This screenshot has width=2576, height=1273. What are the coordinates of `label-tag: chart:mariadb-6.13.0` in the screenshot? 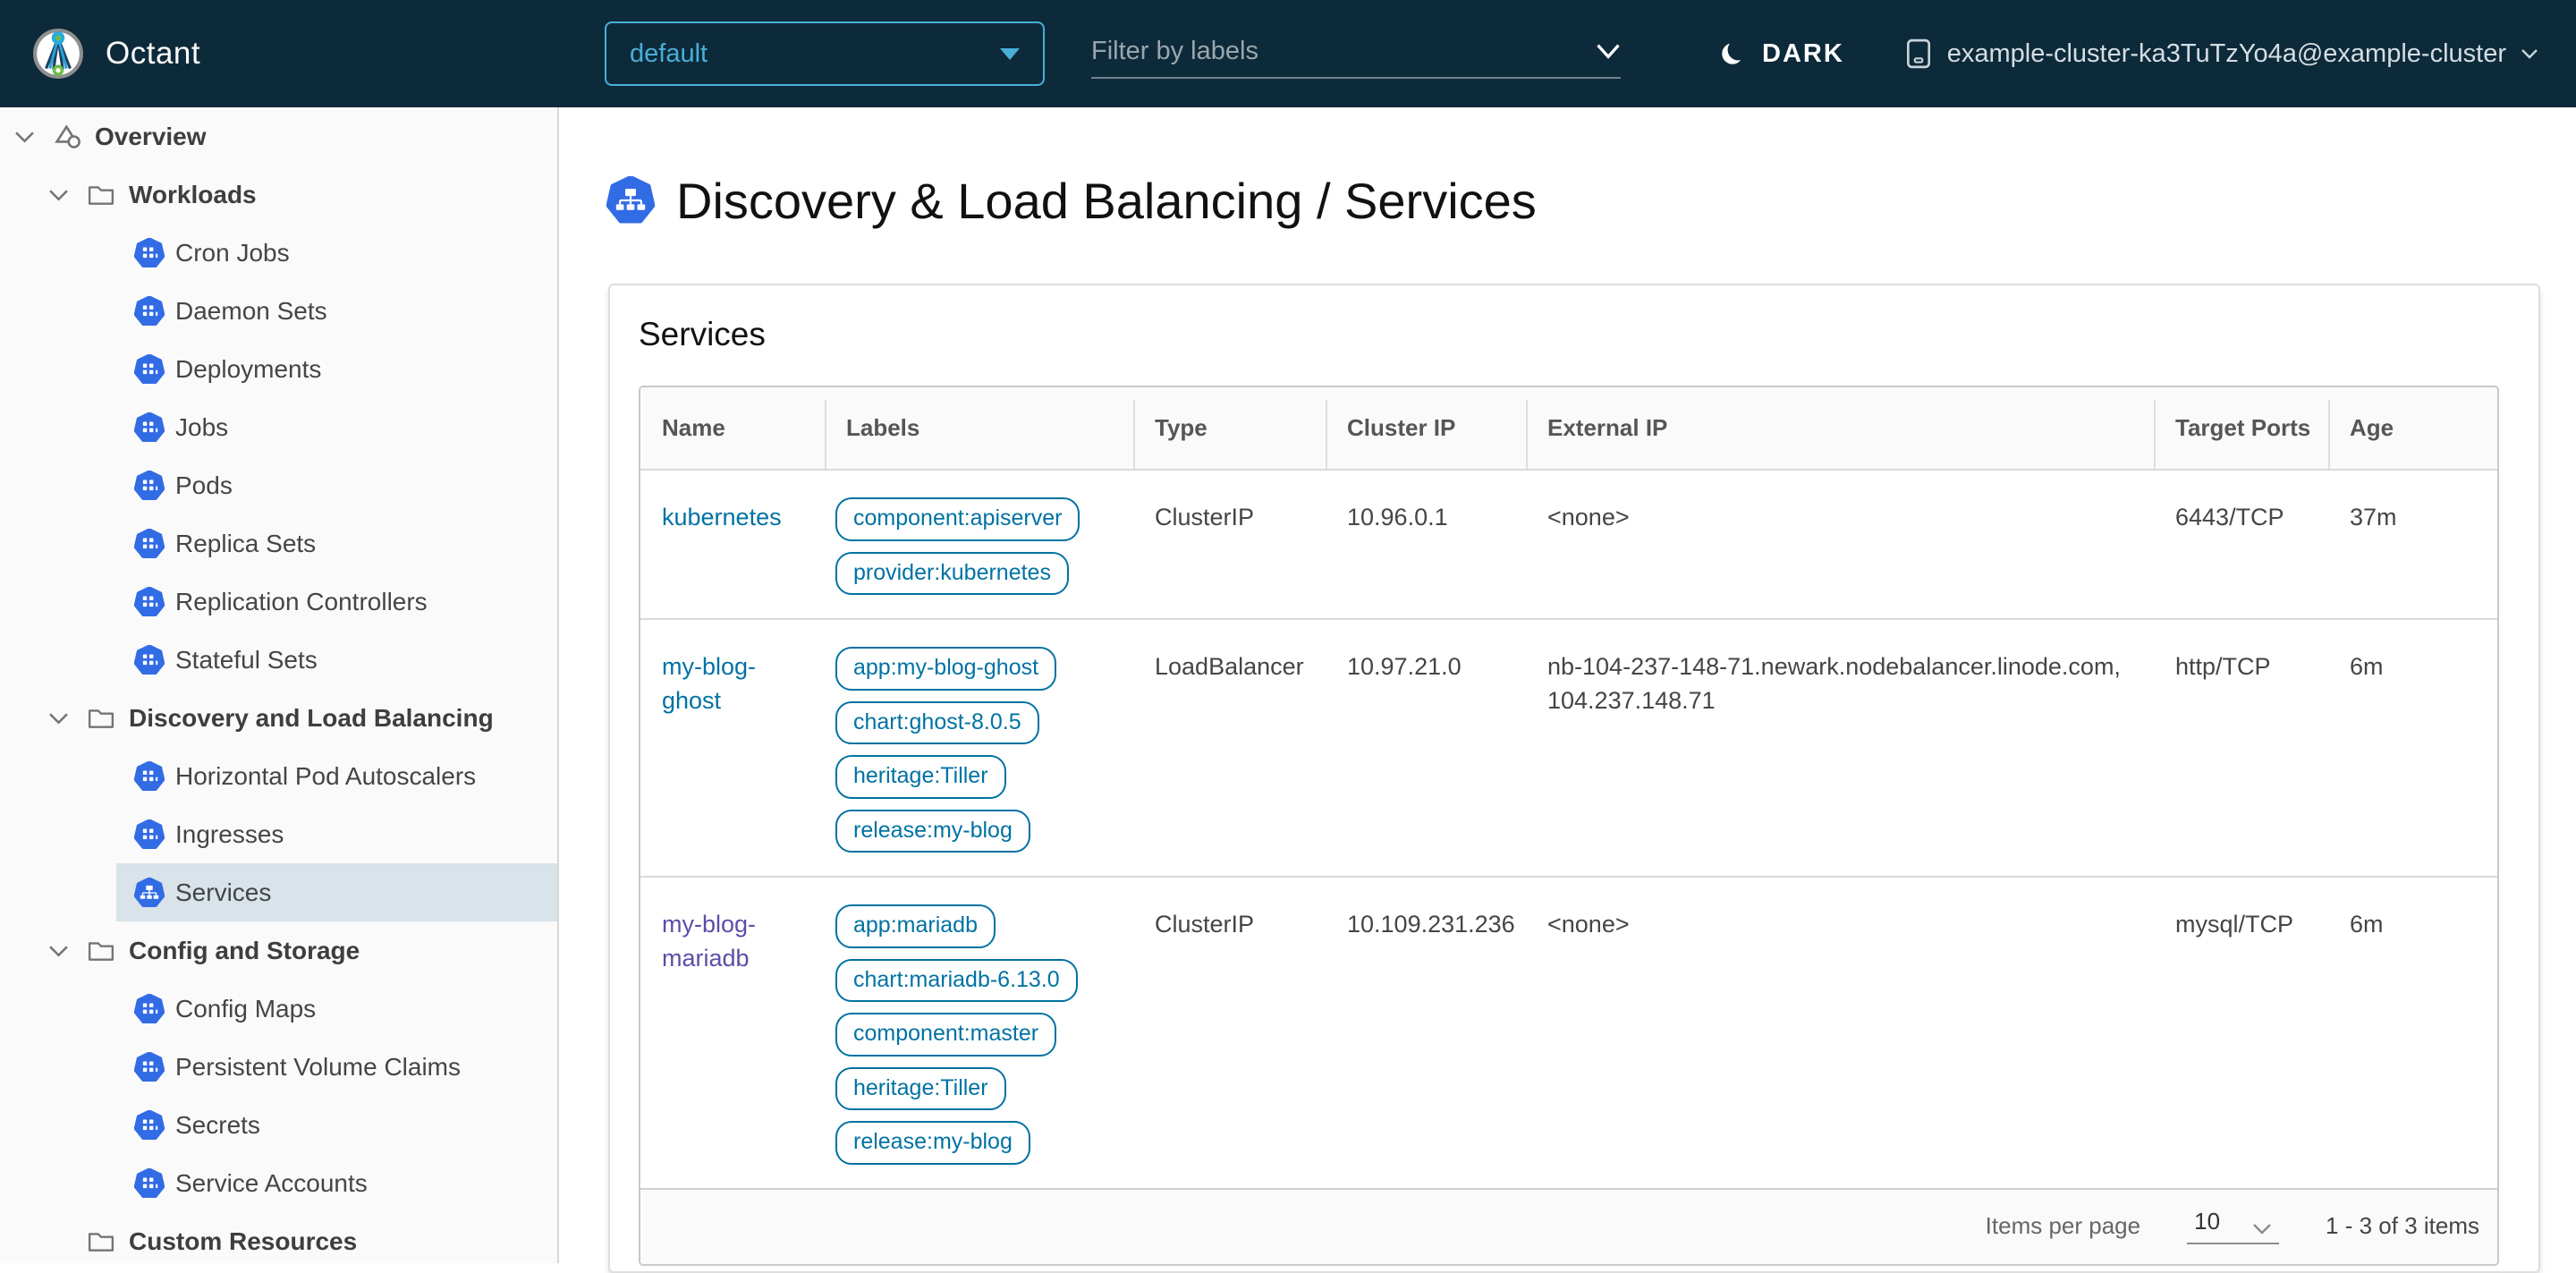 It's located at (956, 981).